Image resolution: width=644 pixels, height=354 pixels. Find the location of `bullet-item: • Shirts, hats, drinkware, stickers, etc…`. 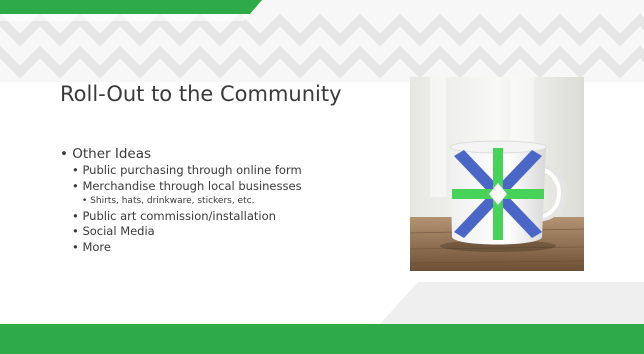

bullet-item: • Shirts, hats, drinkware, stickers, etc… is located at coordinates (168, 200).